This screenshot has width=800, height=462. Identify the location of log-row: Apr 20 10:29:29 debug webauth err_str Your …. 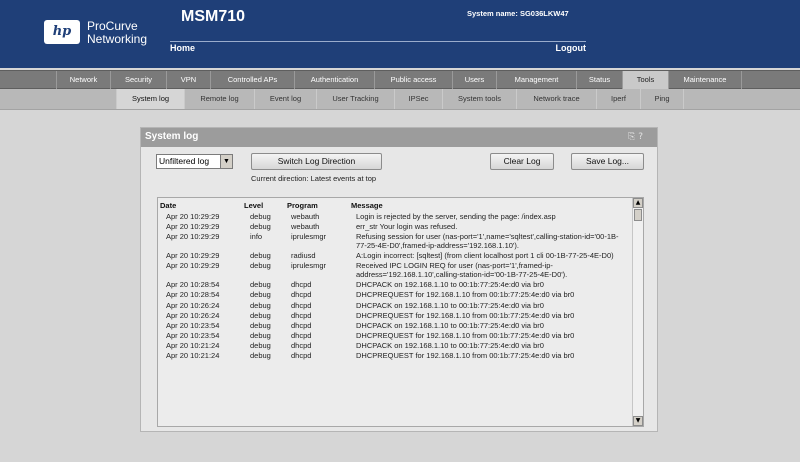
(395, 227).